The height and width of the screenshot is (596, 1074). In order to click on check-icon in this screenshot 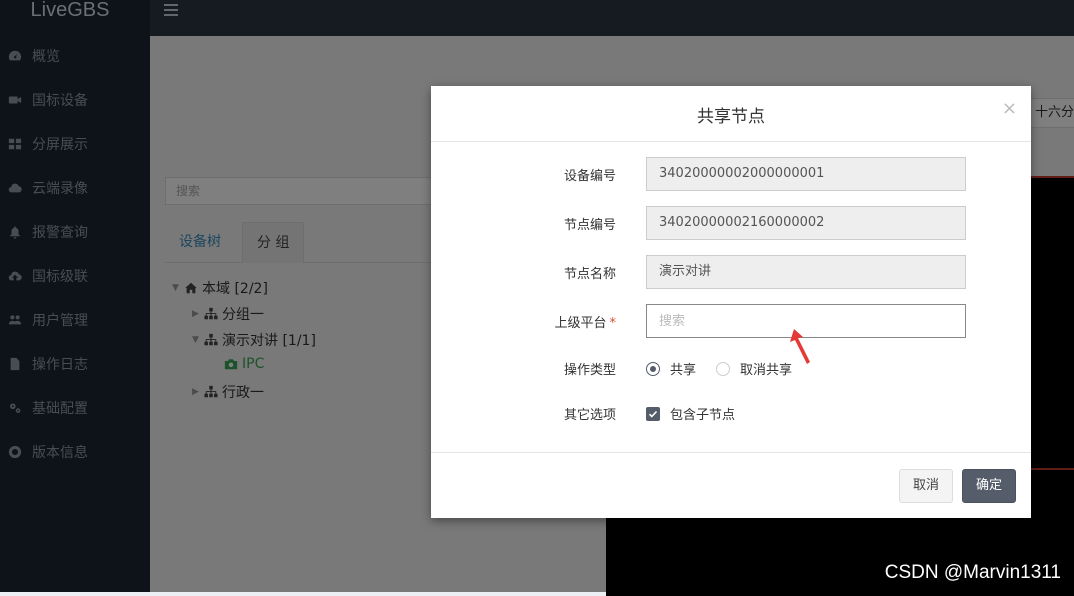, I will do `click(653, 414)`.